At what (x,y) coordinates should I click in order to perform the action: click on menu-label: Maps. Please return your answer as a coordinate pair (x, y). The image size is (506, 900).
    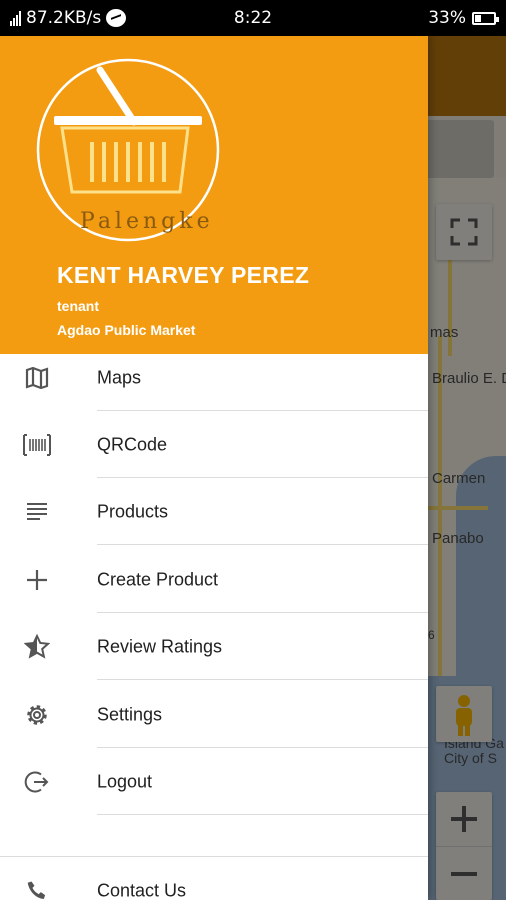
    Looking at the image, I should click on (119, 377).